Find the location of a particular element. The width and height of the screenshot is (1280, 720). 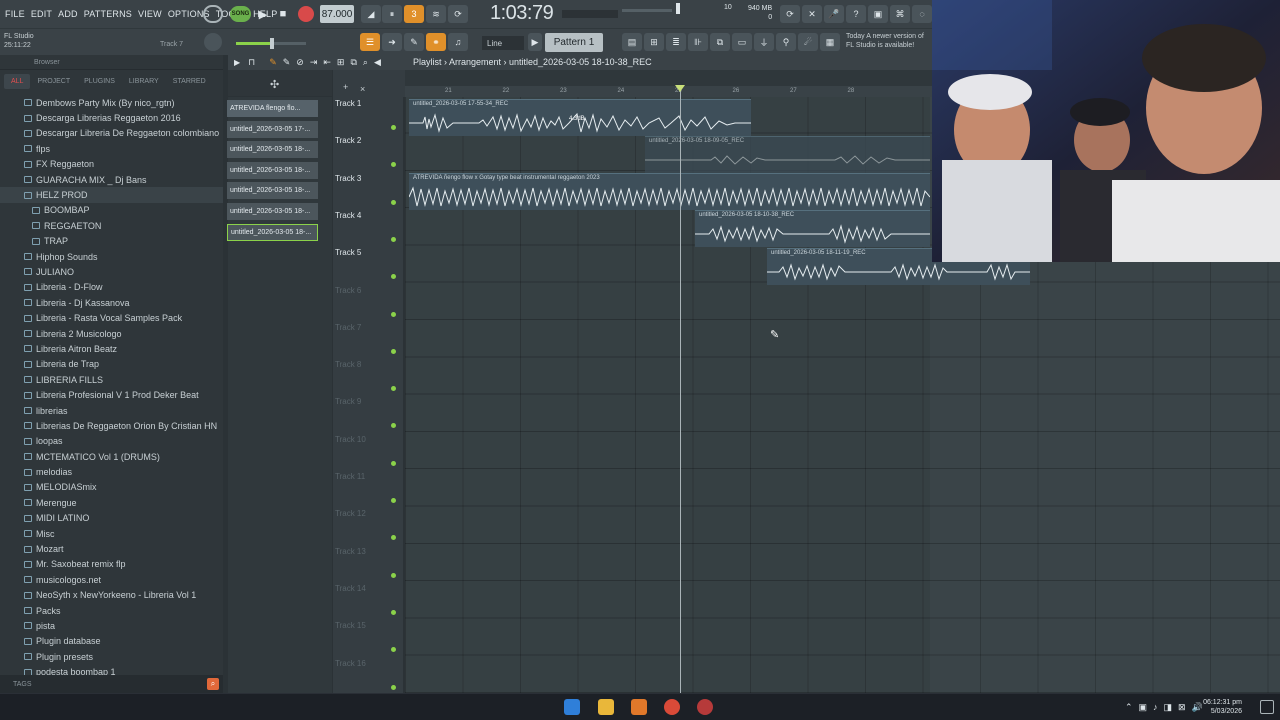

tab-project: PROJECT is located at coordinates (53, 81).